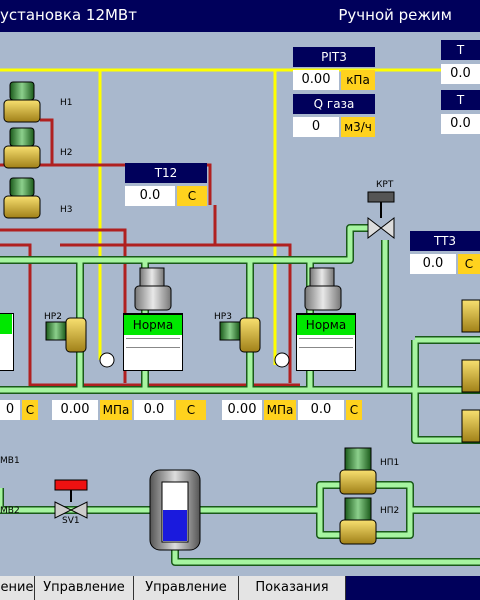 The height and width of the screenshot is (600, 480). I want to click on qgas-title: Q газа, so click(334, 104).